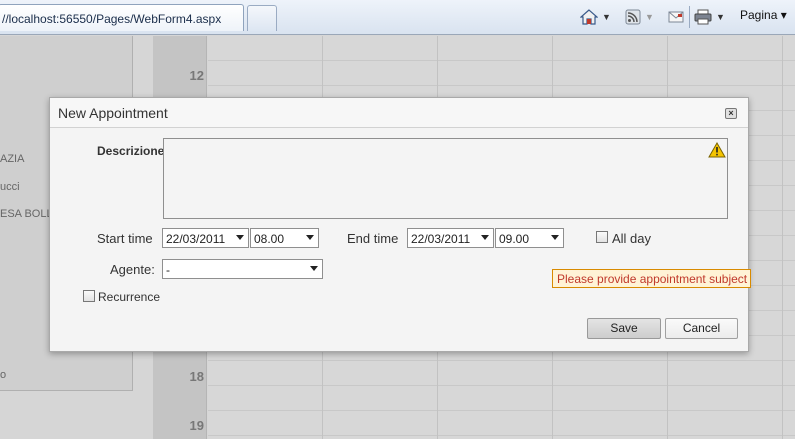  I want to click on feeds-button: ▼, so click(639, 17).